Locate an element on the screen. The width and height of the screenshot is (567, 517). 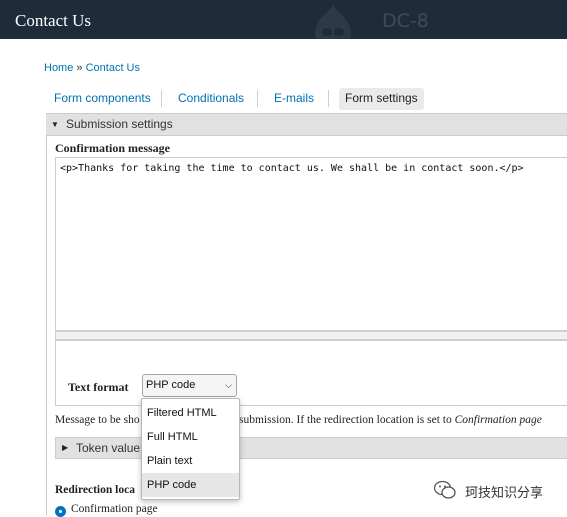
submission-settings-label: Submission settings is located at coordinates (119, 124).